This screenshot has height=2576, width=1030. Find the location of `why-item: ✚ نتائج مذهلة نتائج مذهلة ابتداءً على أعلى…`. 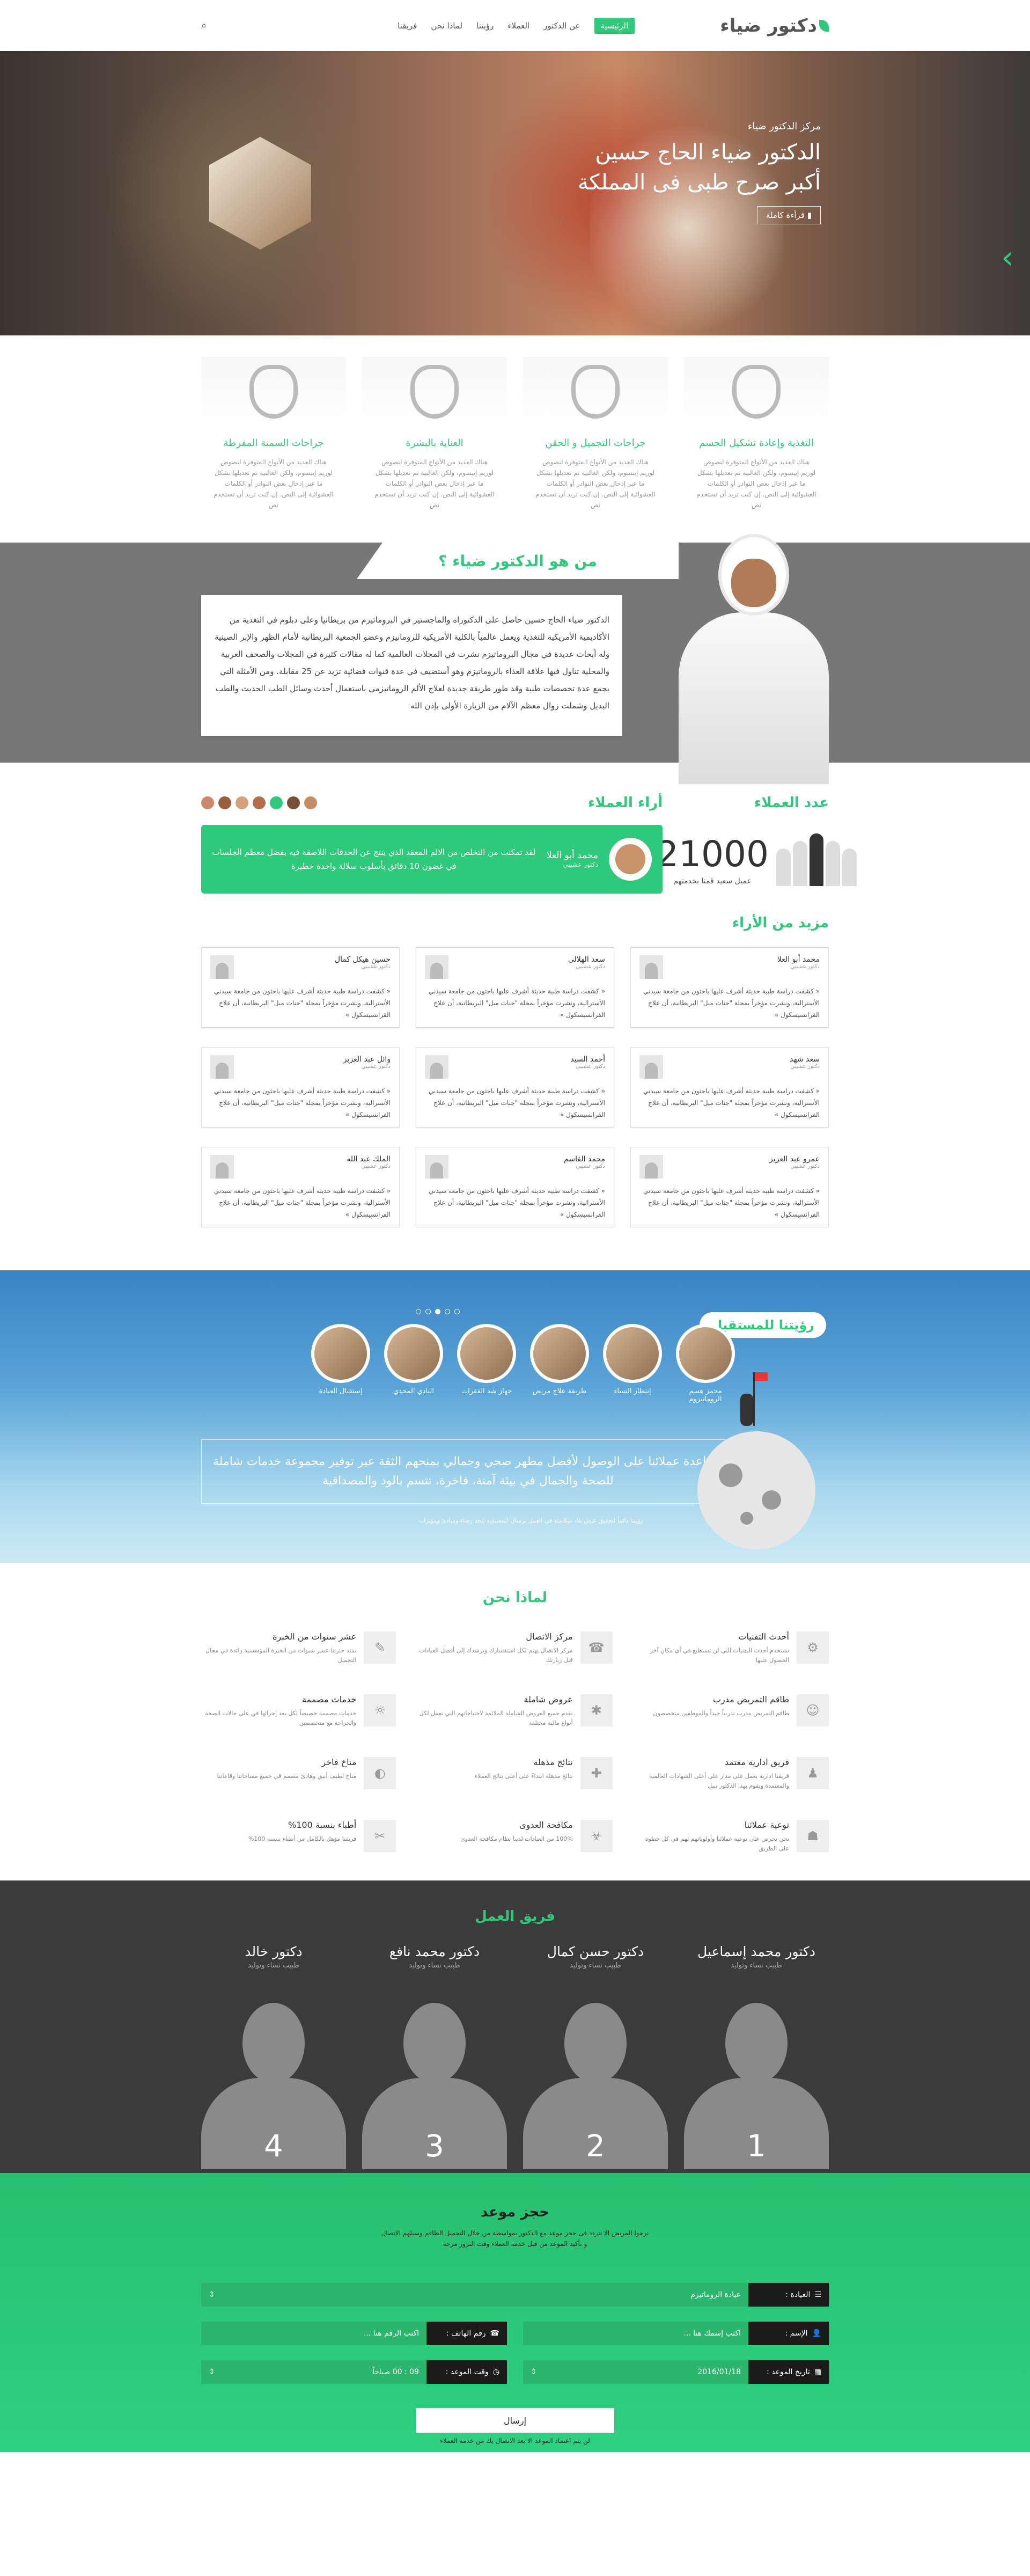

why-item: ✚ نتائج مذهلة نتائج مذهلة ابتداءً على أعلى… is located at coordinates (515, 1774).